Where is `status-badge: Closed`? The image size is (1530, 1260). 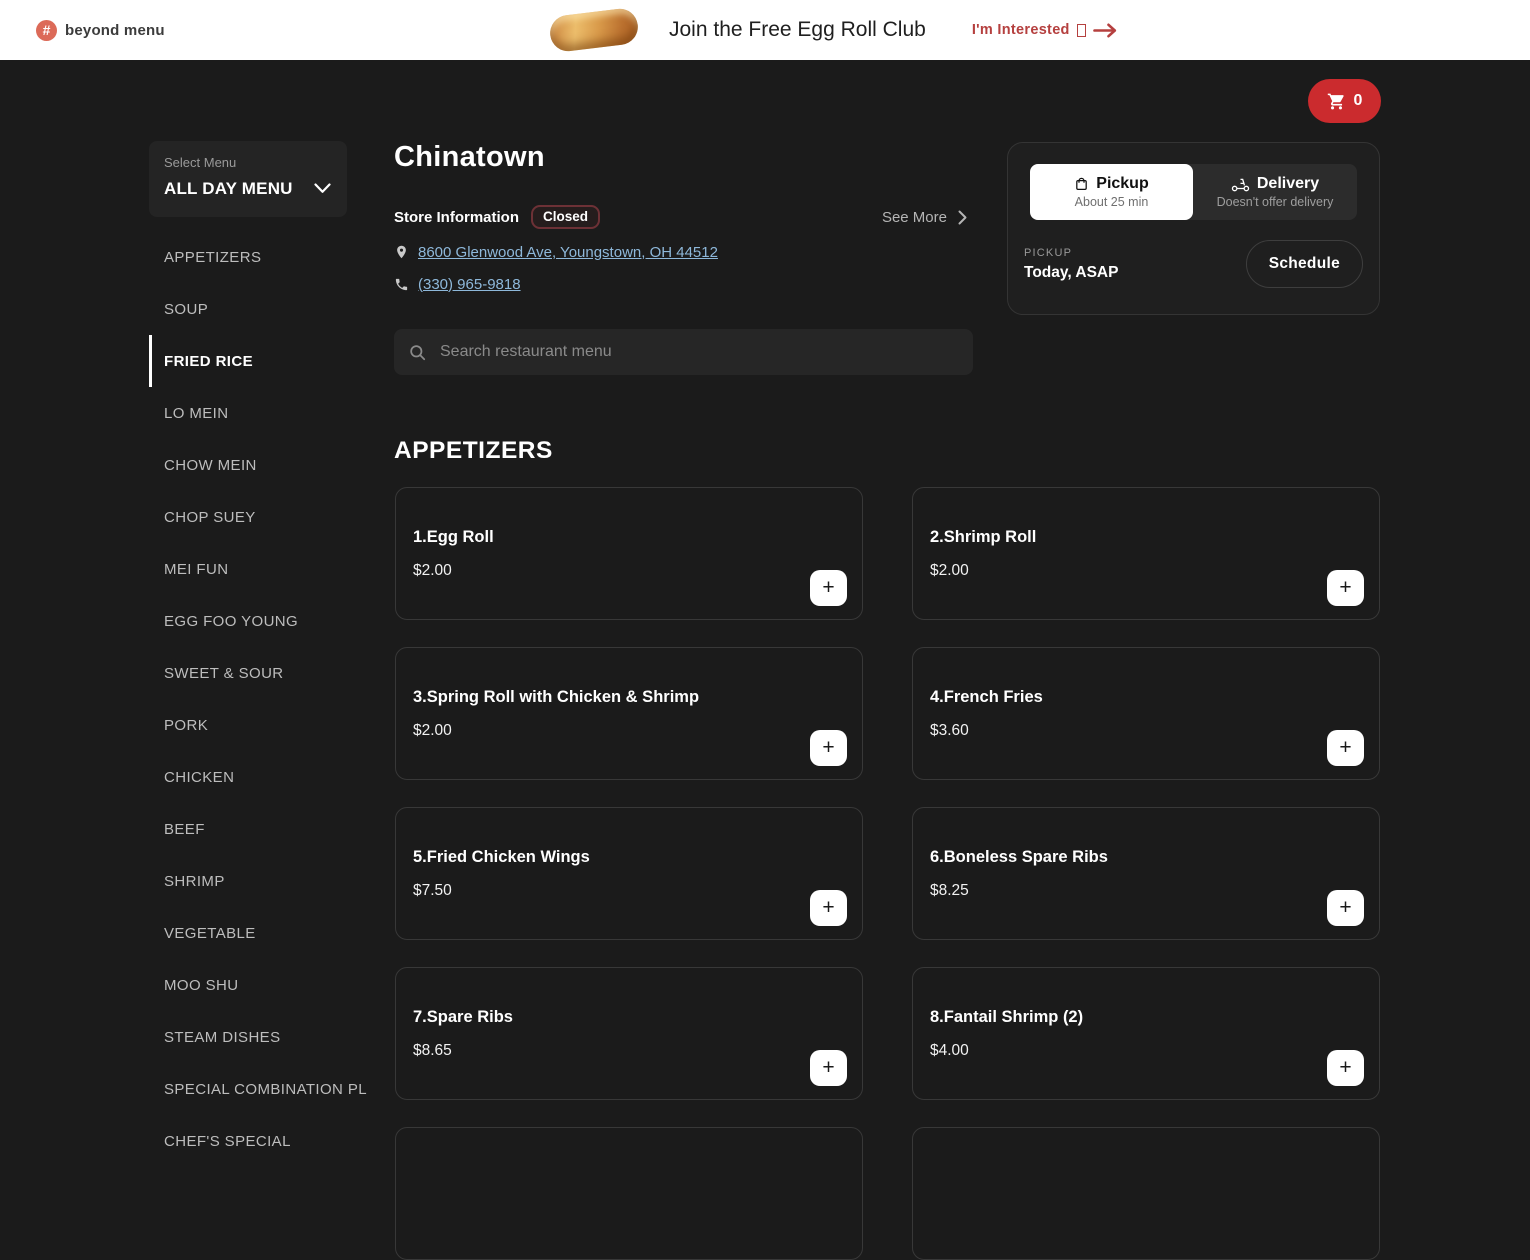
status-badge: Closed is located at coordinates (566, 217).